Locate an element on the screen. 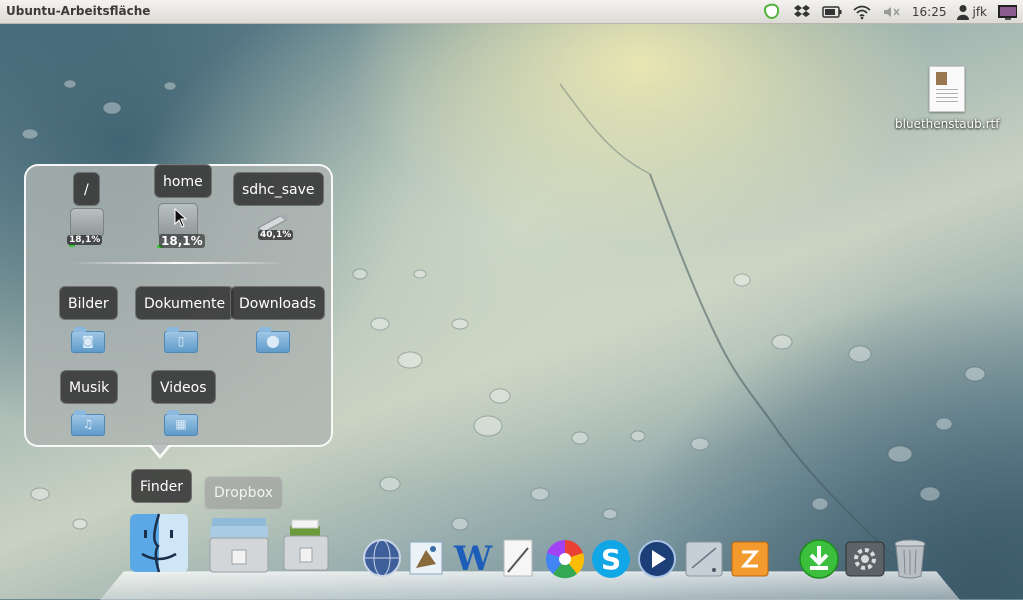 This screenshot has width=1023, height=600. trash-icon is located at coordinates (914, 560).